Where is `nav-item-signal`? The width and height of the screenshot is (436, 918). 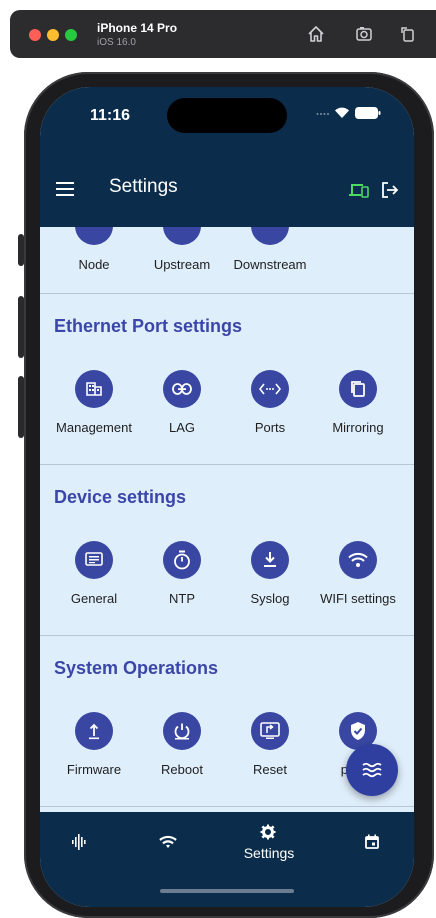 nav-item-signal is located at coordinates (80, 843).